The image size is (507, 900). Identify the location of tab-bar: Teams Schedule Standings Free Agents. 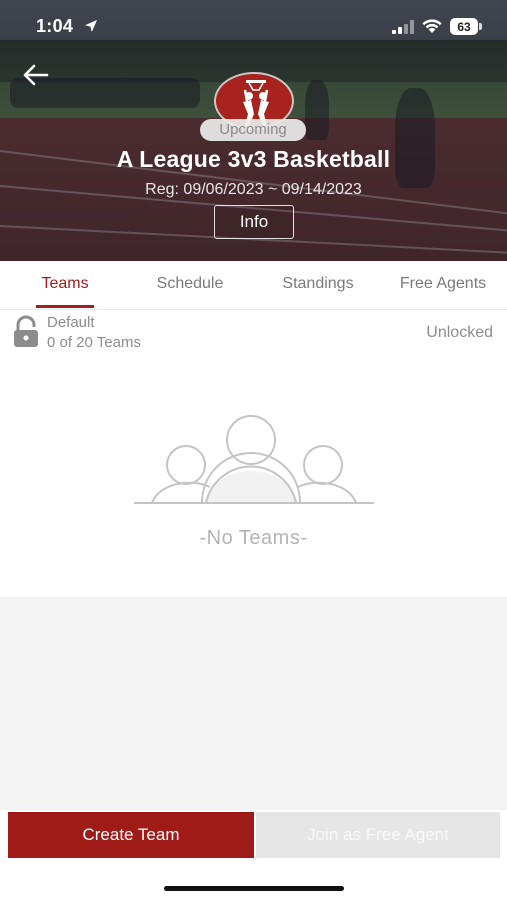
(253, 285).